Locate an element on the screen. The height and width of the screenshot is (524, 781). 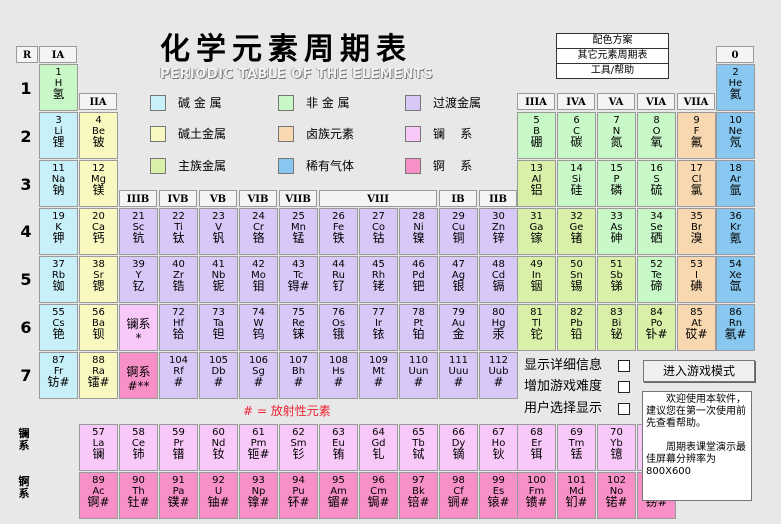
element-cell-cd: 48 Cd 镉 is located at coordinates (498, 279).